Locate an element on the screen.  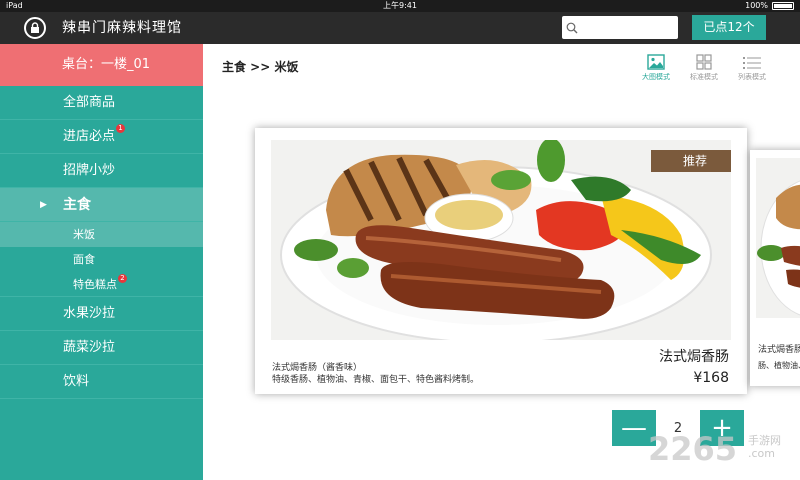
next-product-card: 法式焗香肠（酱 肠、植物油、青 is located at coordinates (775, 268).